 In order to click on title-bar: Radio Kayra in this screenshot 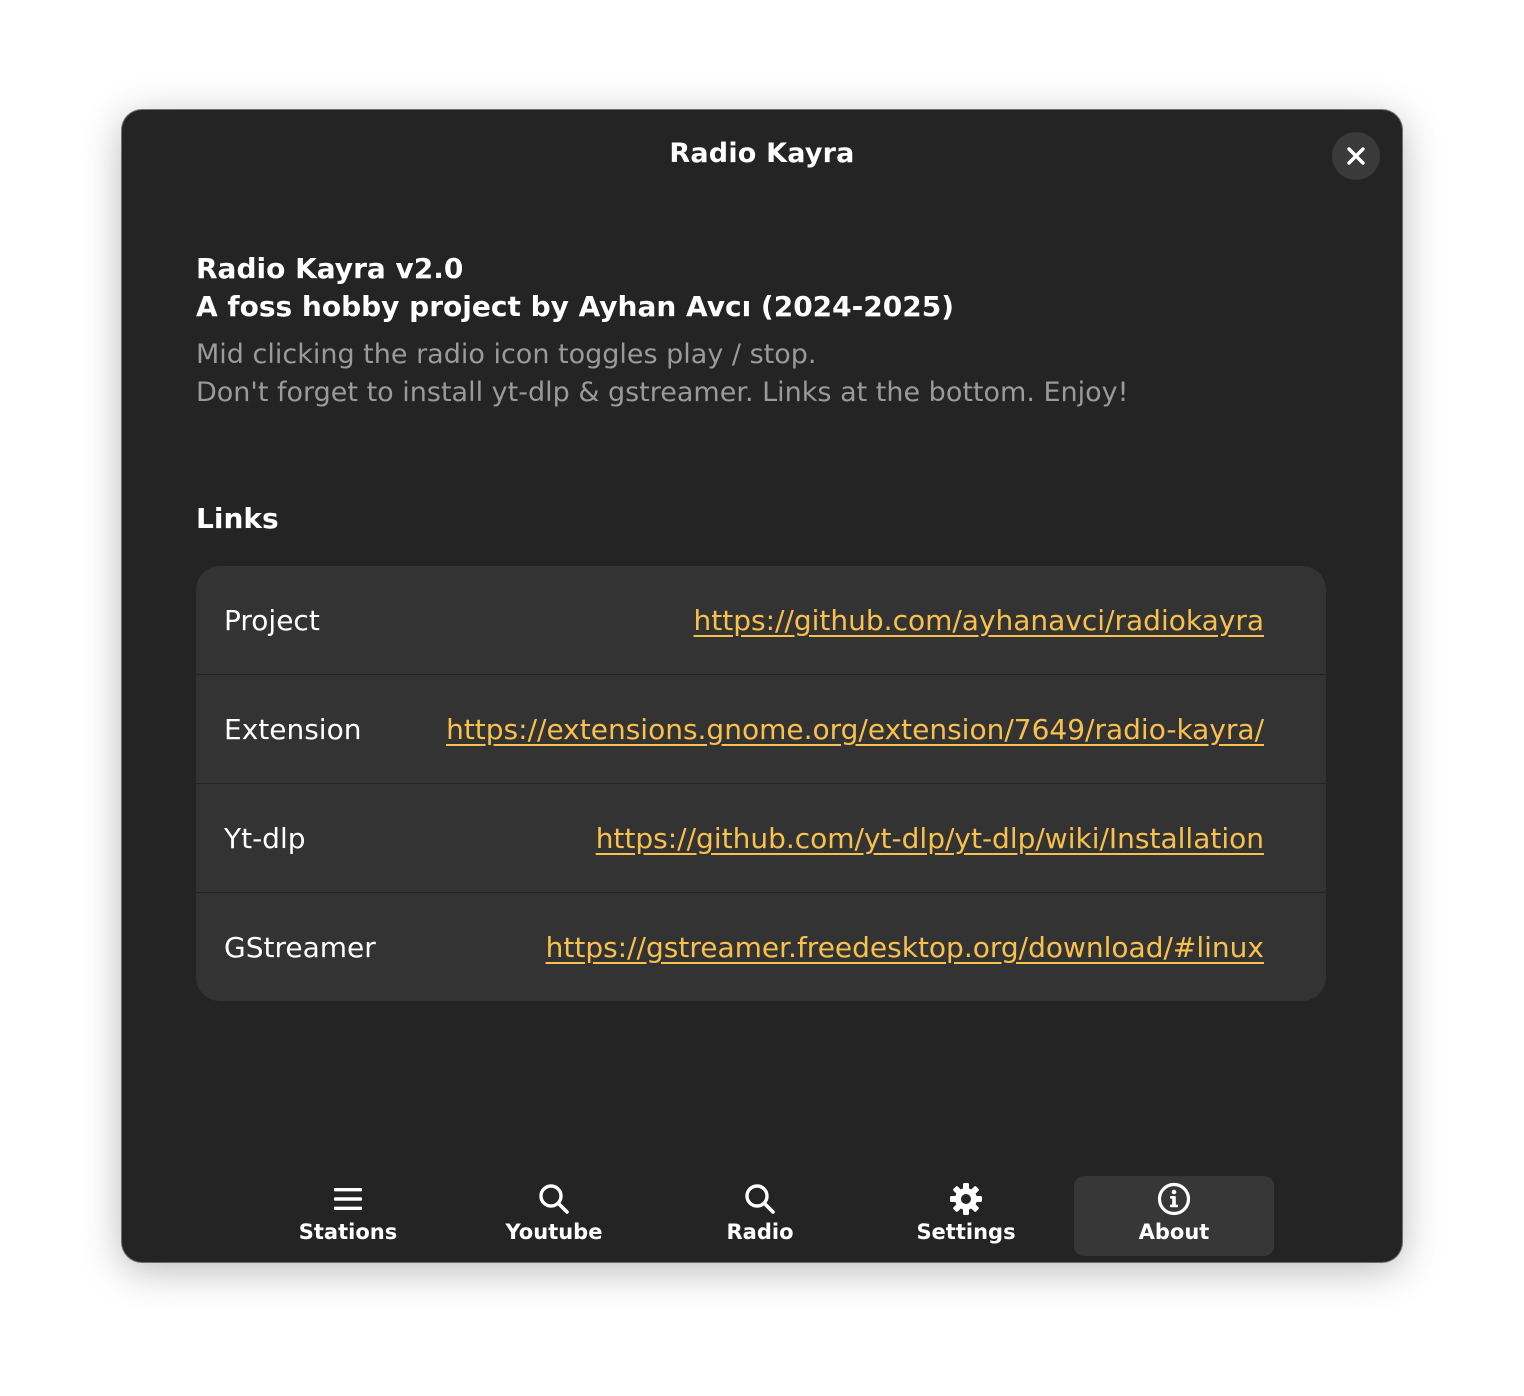, I will do `click(762, 156)`.